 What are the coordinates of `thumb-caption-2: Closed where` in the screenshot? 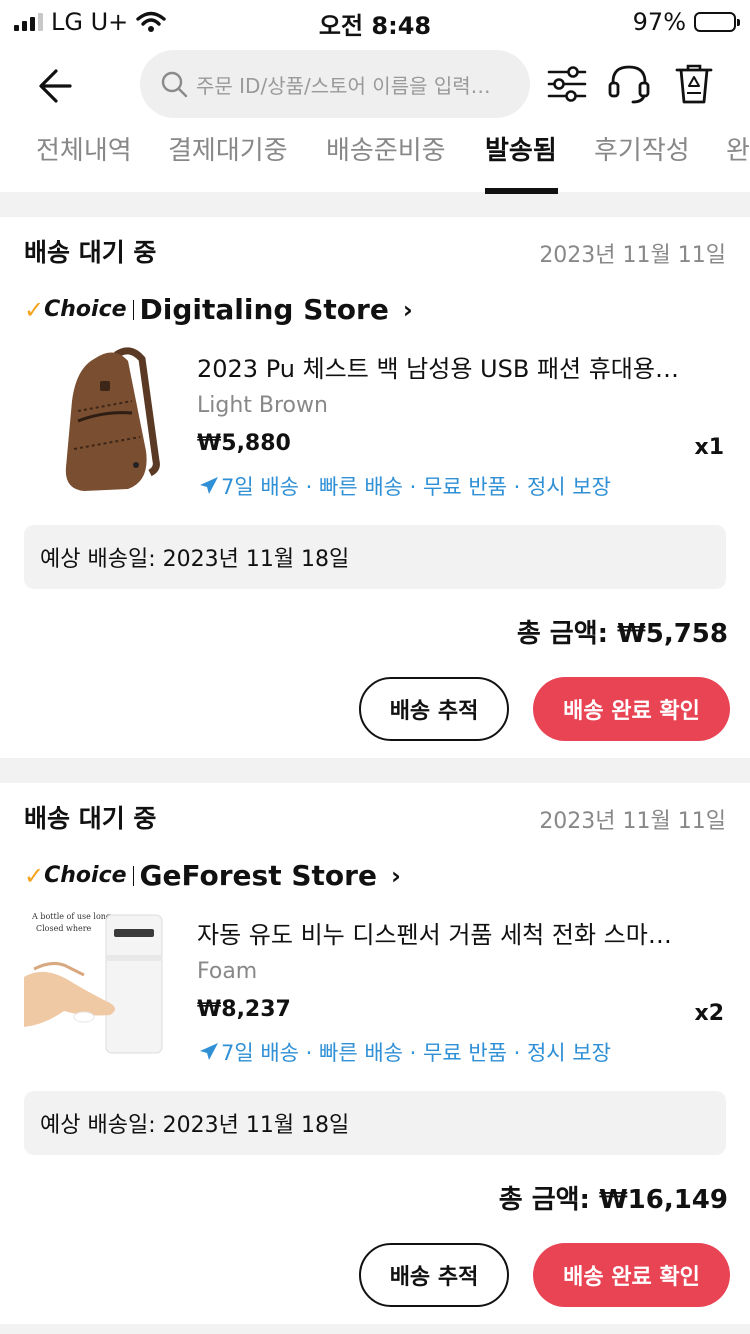 It's located at (64, 928).